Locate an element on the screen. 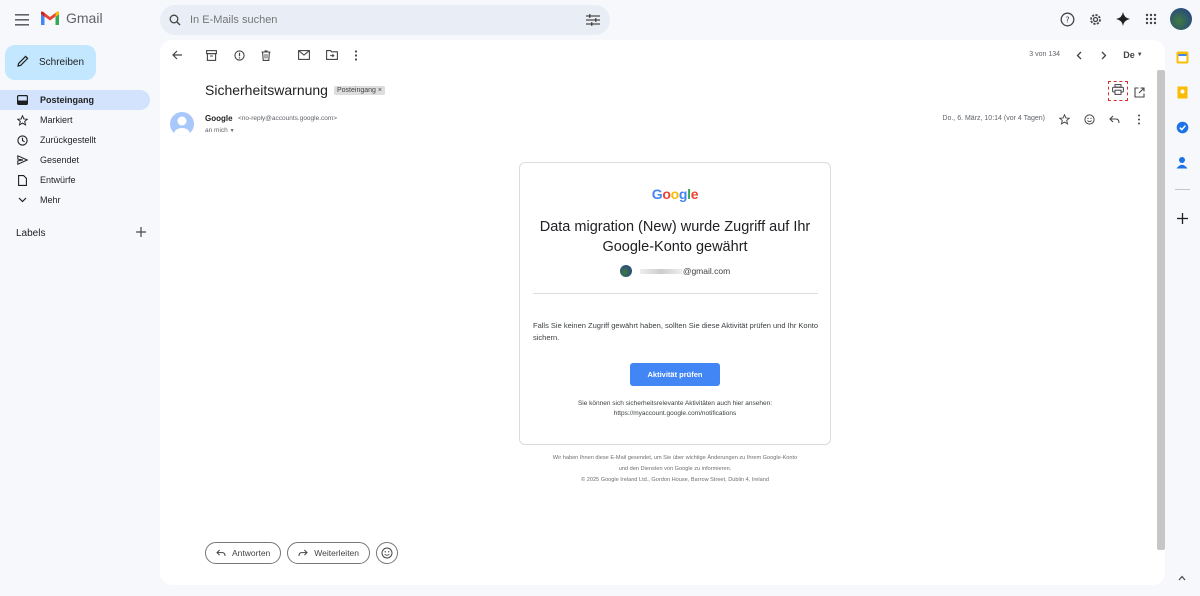  sidebar-item-more: Mehr is located at coordinates (75, 200).